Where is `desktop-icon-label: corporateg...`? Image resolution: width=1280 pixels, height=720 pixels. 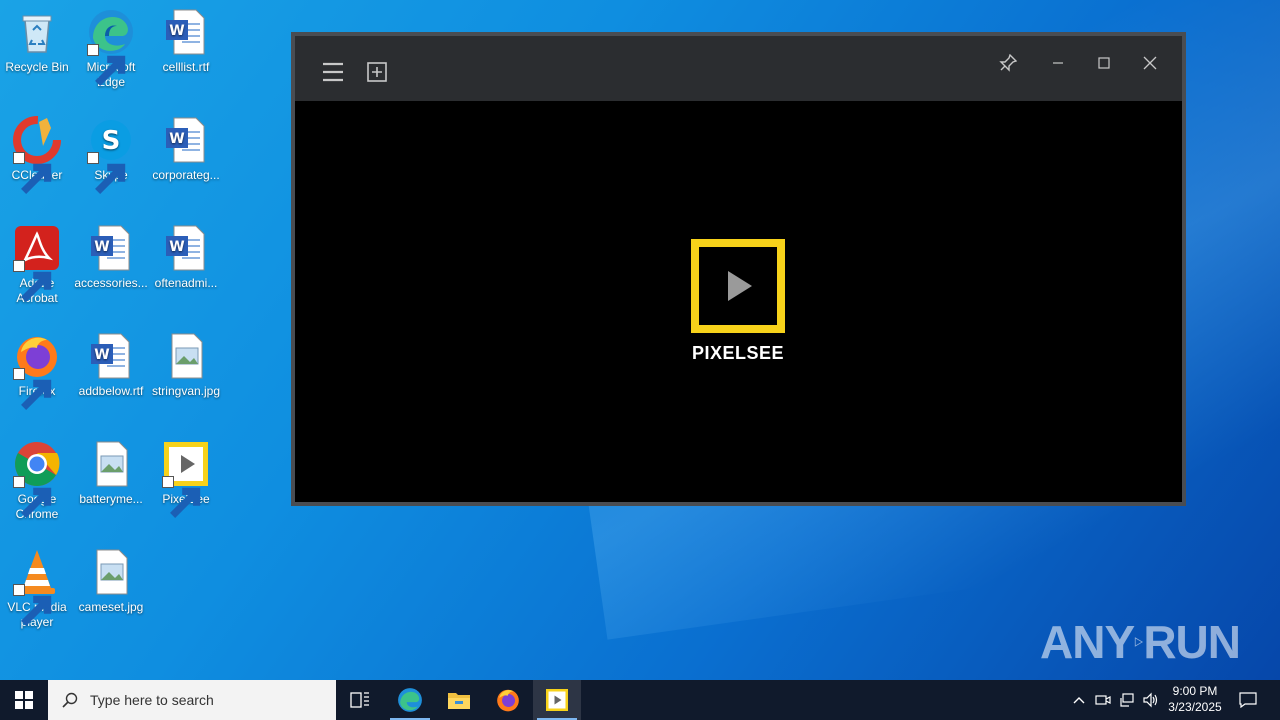
desktop-icon-label: corporateg... is located at coordinates (186, 175).